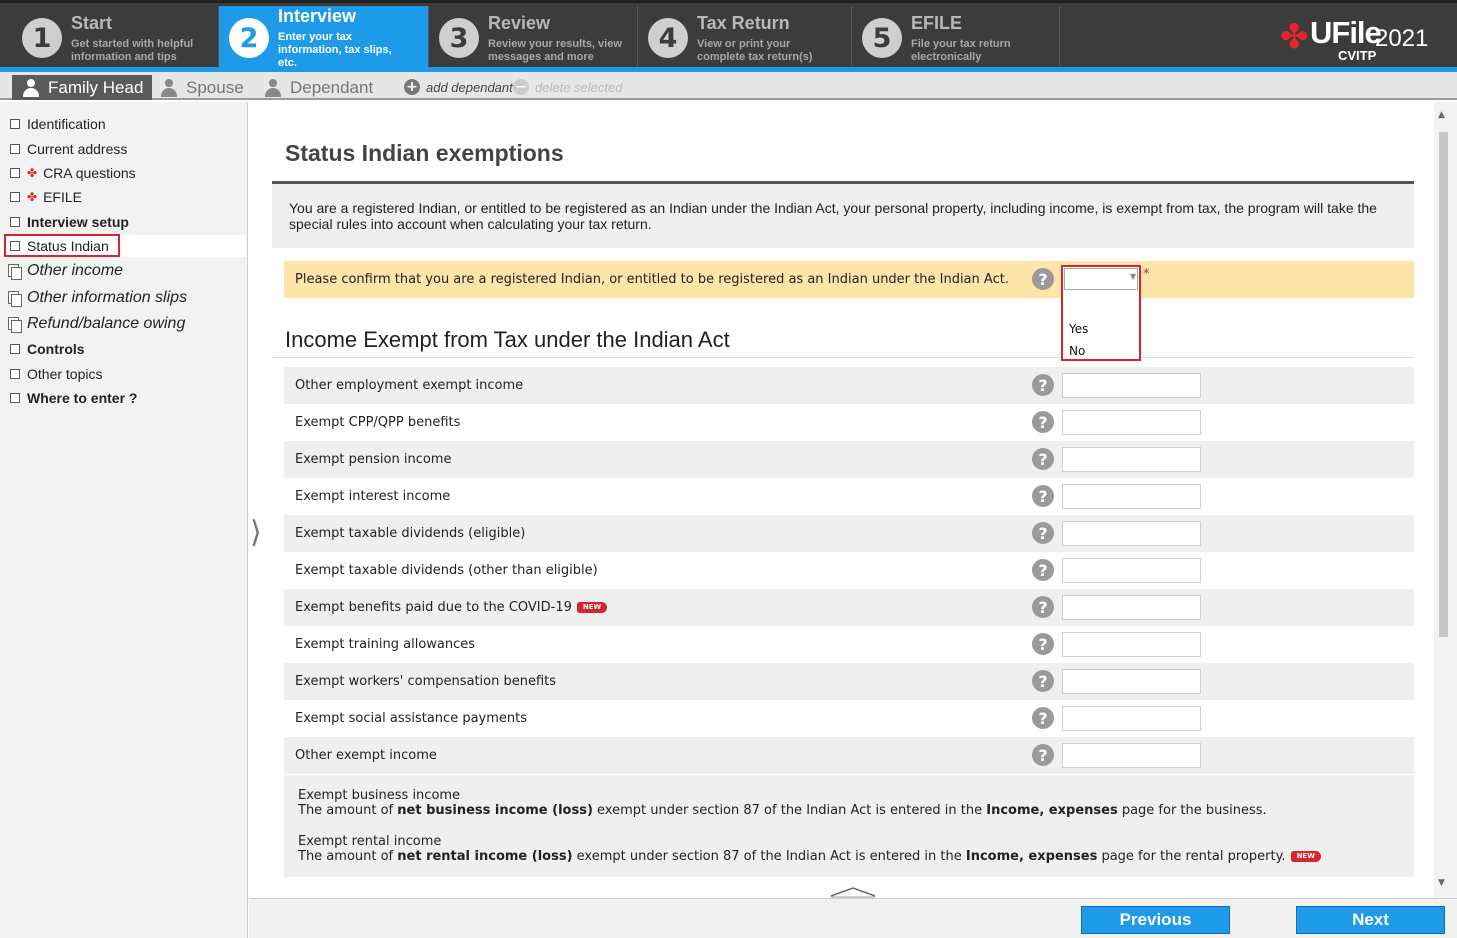  I want to click on registered-indian-dropdown: Yes No, so click(1101, 313).